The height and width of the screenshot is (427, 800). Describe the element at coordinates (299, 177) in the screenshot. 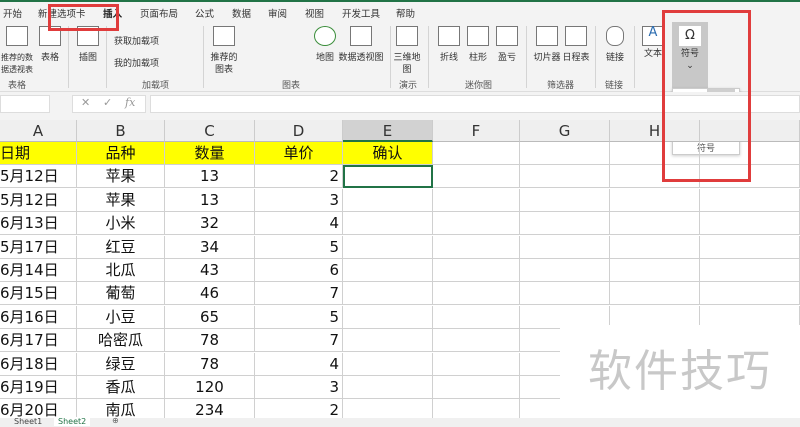

I see `table-cell: 2` at that location.